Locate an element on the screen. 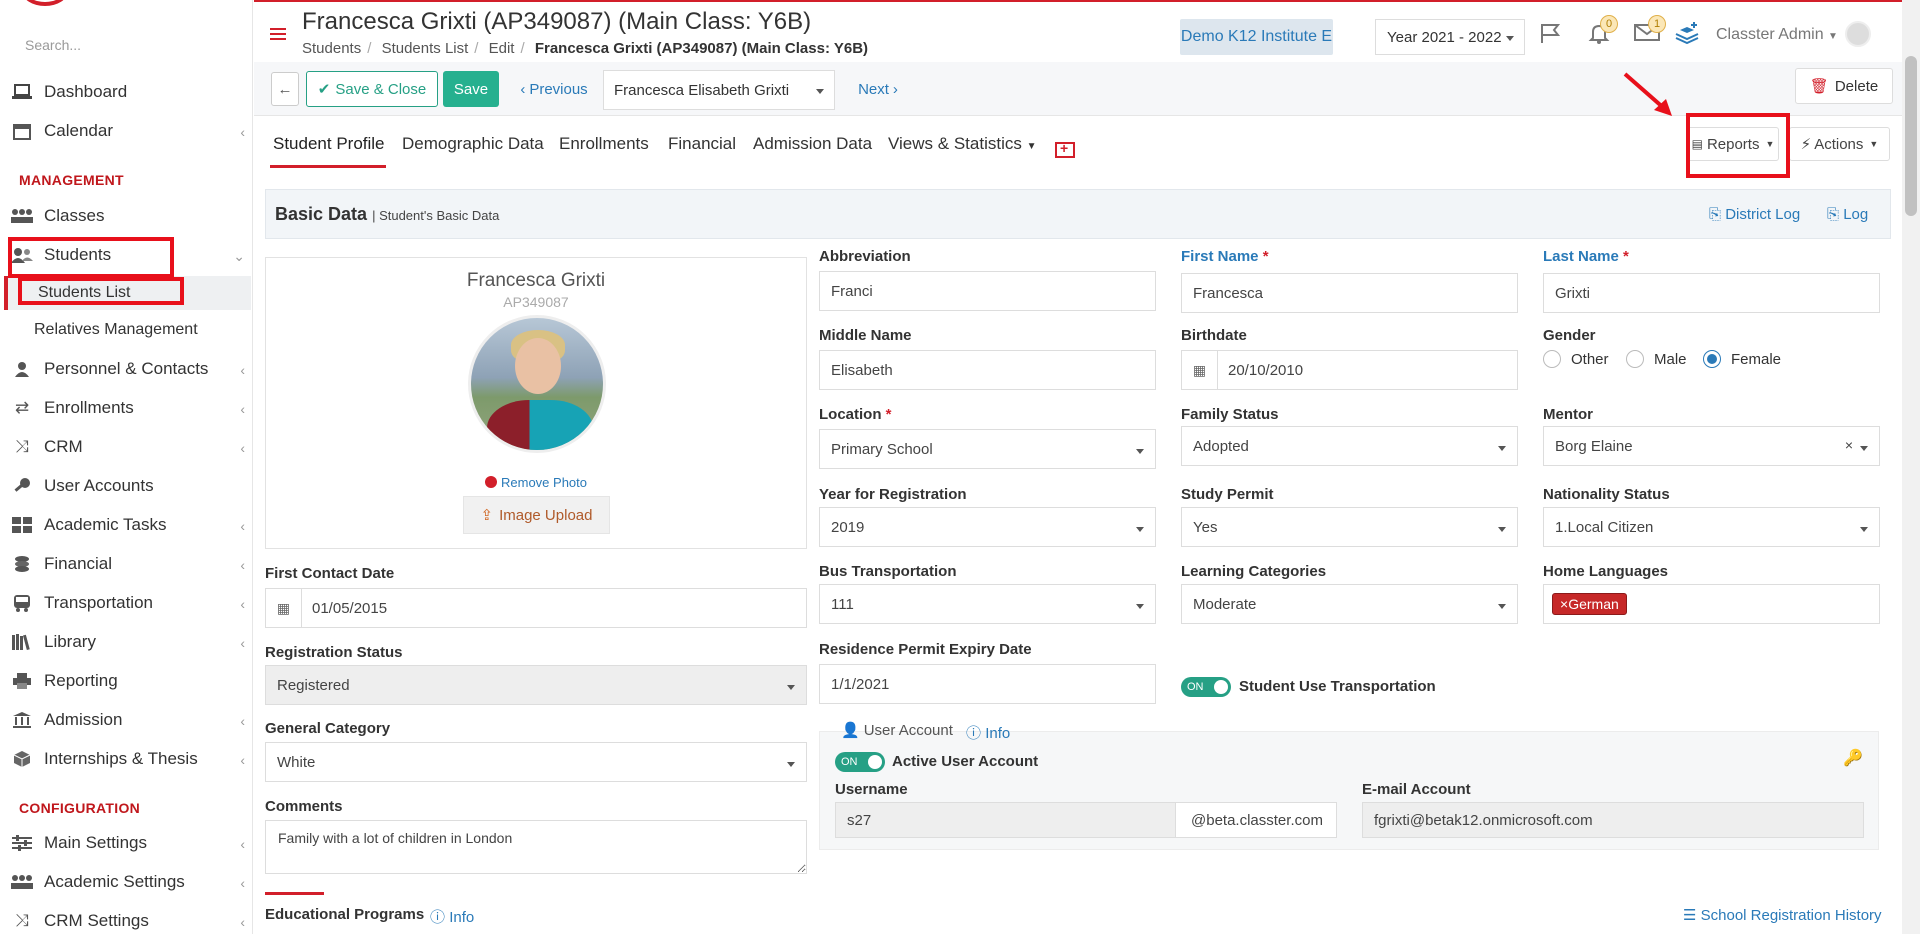 This screenshot has width=1920, height=934. reports-button: ▤ Reports ▼ is located at coordinates (1733, 144).